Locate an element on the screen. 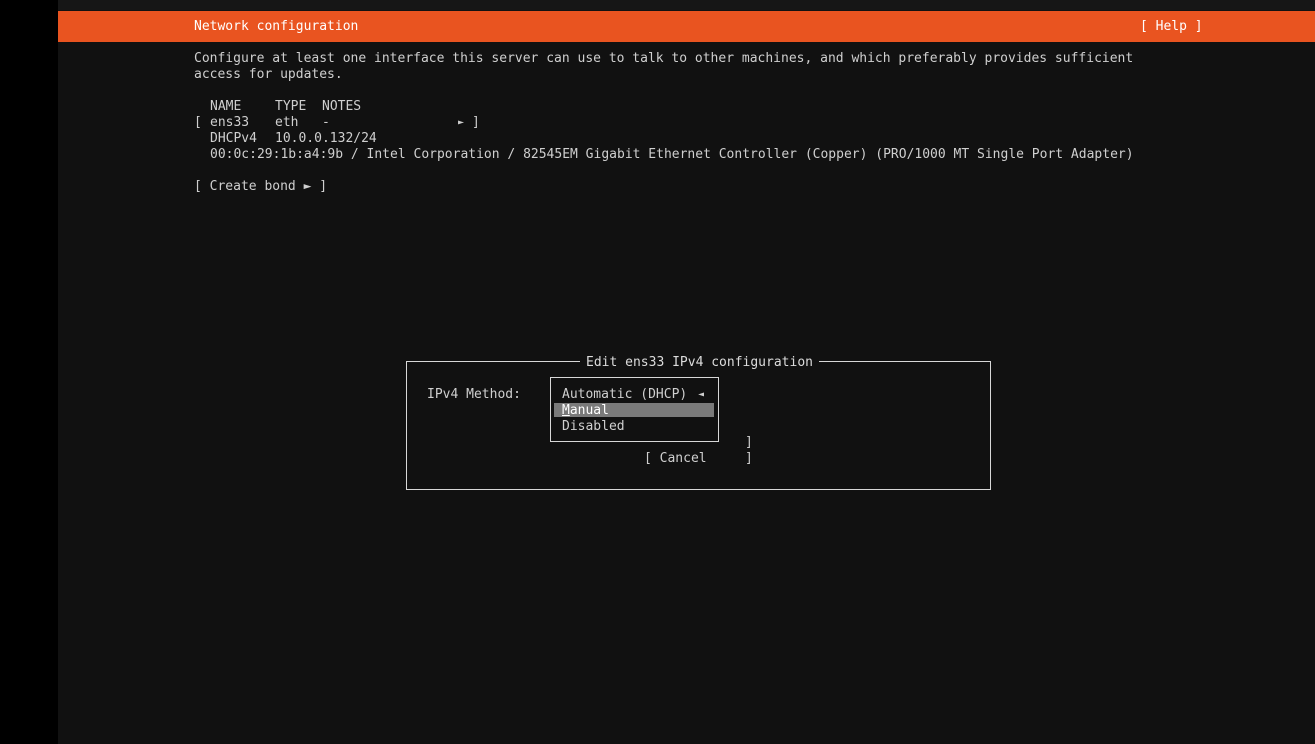 The height and width of the screenshot is (744, 1315). page-title: Network configuration is located at coordinates (276, 26).